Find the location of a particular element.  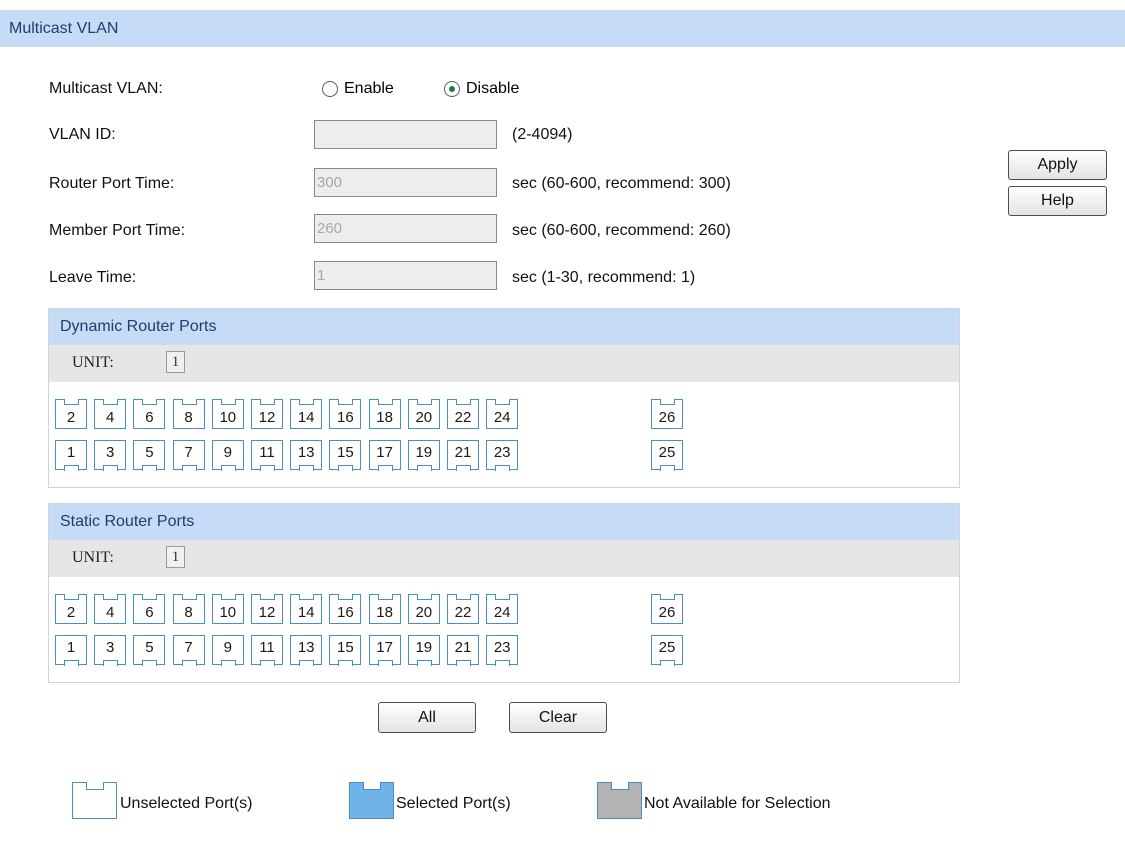

enable-radio is located at coordinates (330, 89).